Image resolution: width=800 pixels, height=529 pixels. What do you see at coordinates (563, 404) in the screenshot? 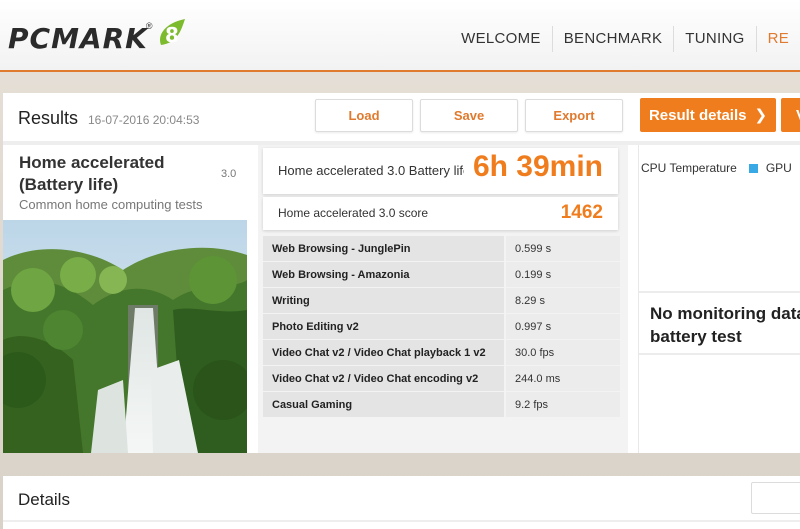
I see `metric-value: 9.2 fps` at bounding box center [563, 404].